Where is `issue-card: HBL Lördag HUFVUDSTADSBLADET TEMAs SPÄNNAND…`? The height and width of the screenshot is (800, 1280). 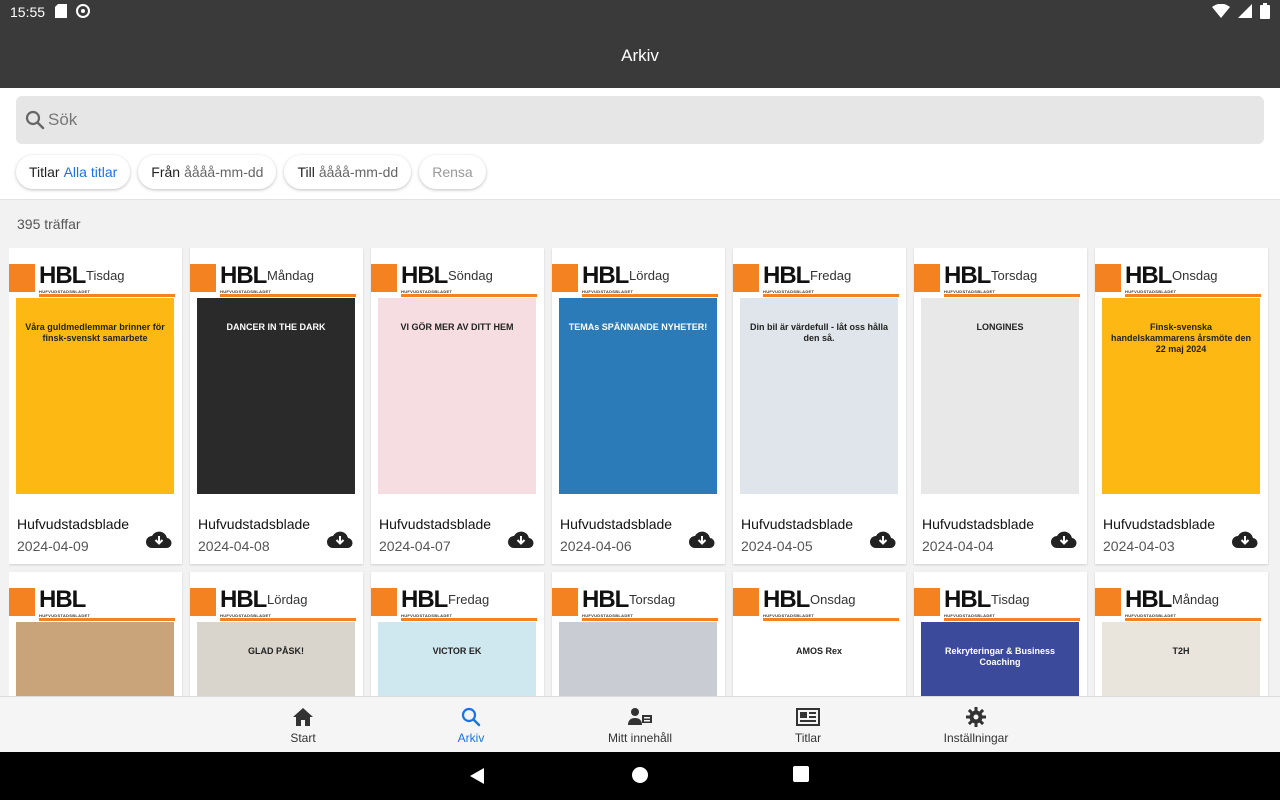
issue-card: HBL Lördag HUFVUDSTADSBLADET TEMAs SPÄNNAND… is located at coordinates (638, 406).